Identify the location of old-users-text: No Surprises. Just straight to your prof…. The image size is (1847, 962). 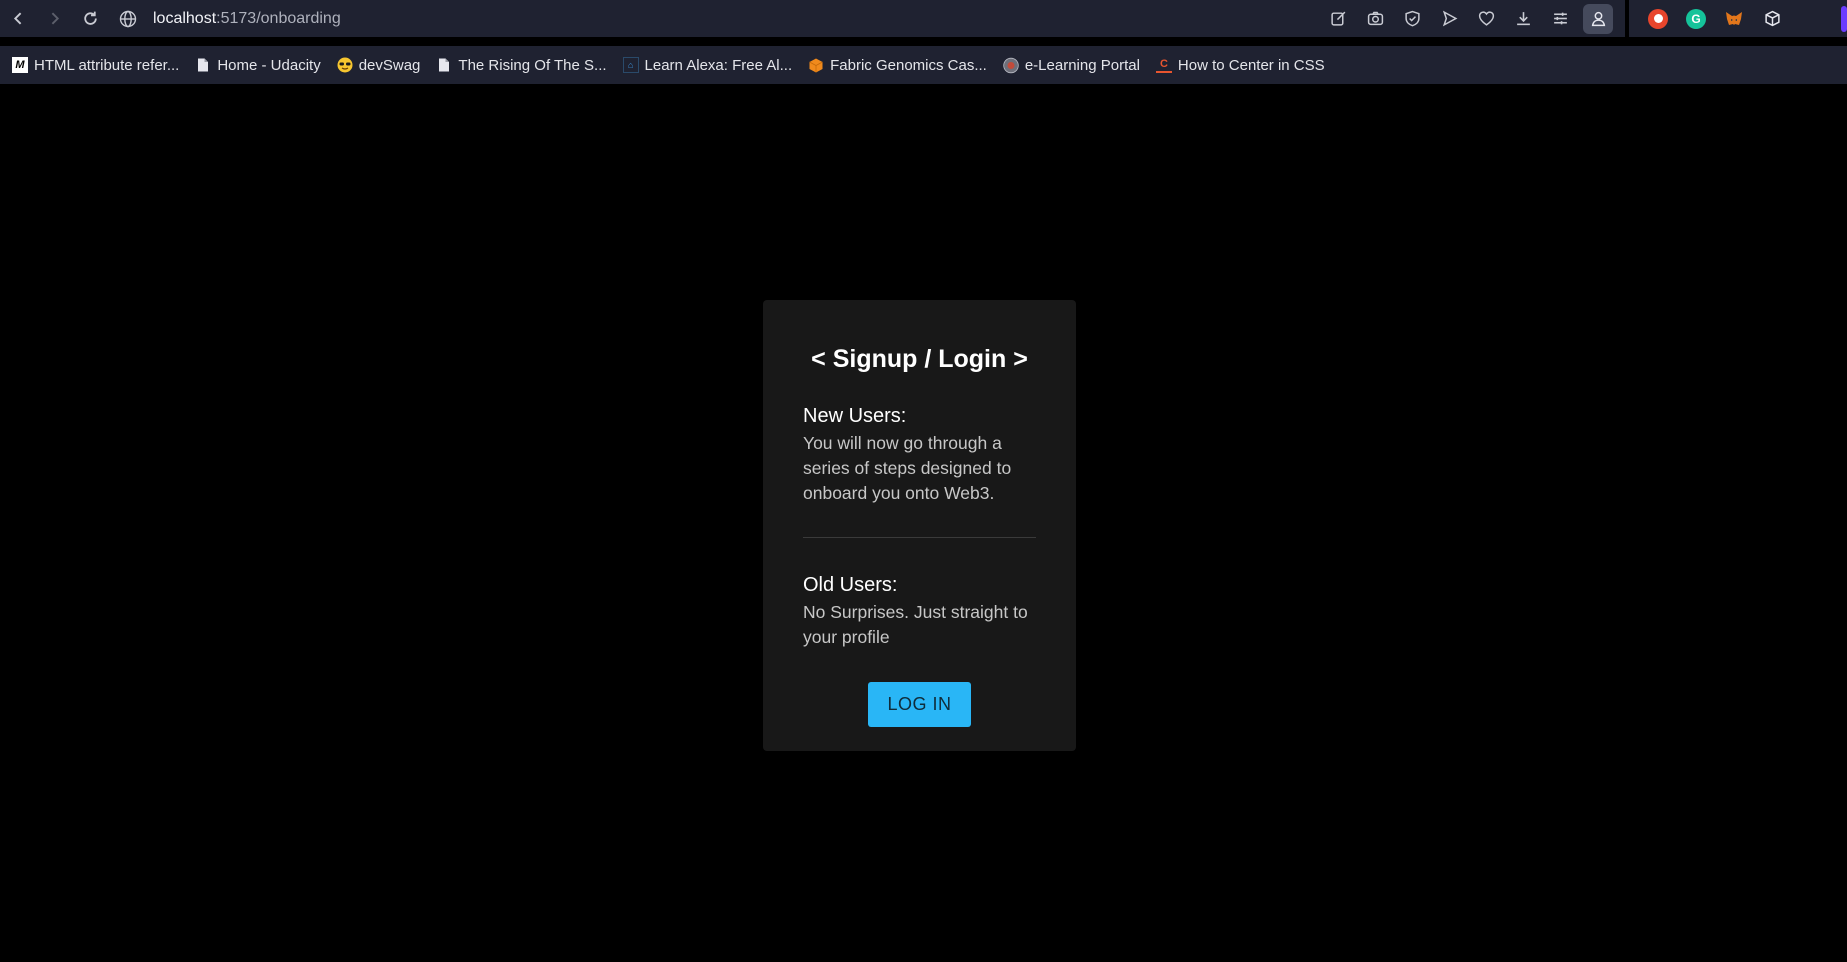
(915, 624).